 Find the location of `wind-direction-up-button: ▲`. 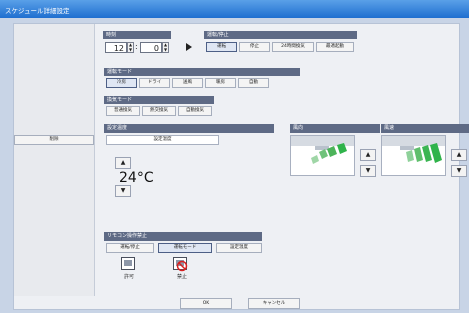

wind-direction-up-button: ▲ is located at coordinates (368, 155).